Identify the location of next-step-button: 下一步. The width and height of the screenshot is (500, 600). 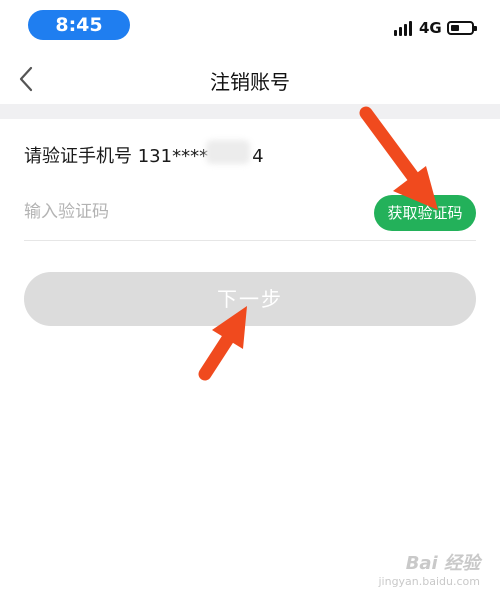
(250, 299).